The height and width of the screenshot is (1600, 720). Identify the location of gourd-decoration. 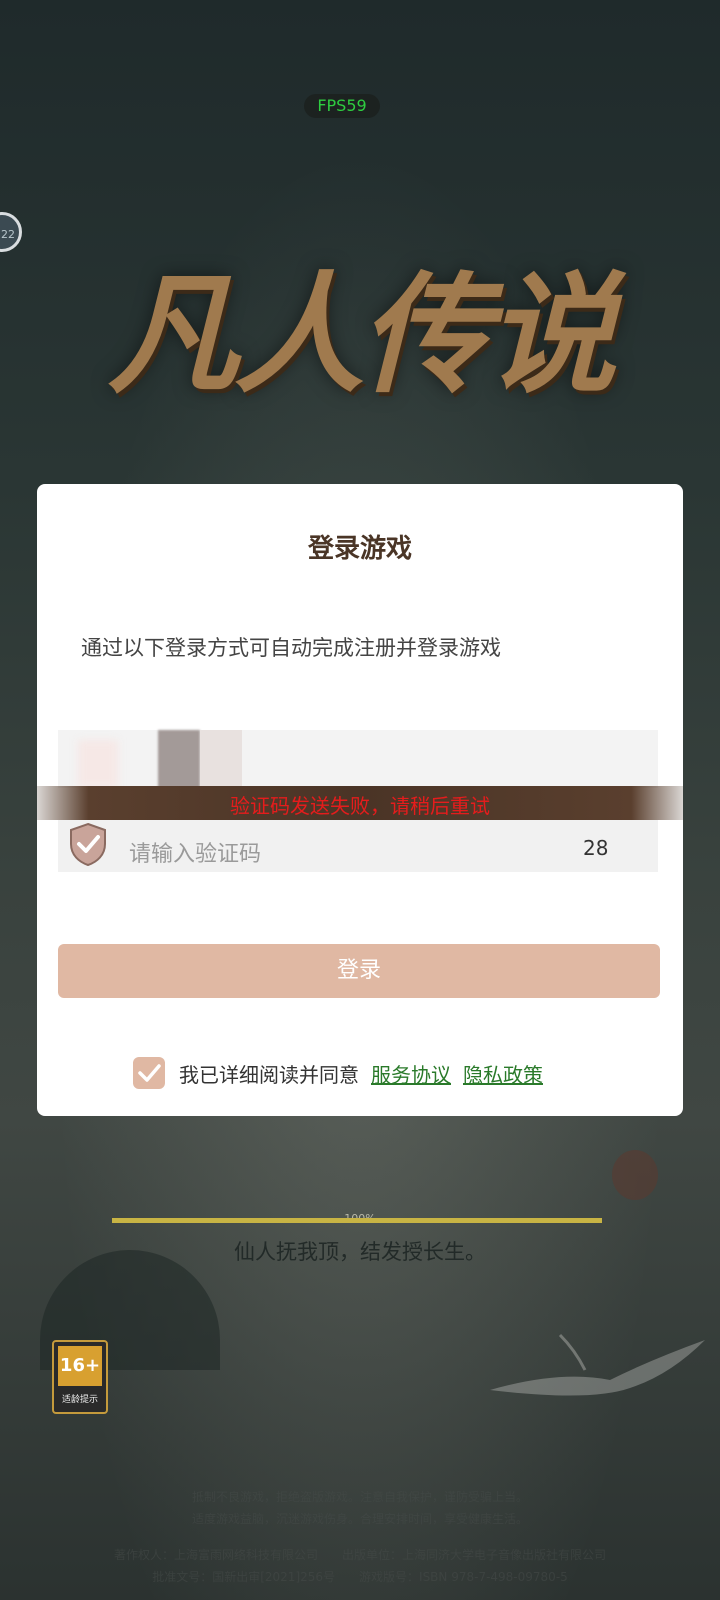
(635, 1175).